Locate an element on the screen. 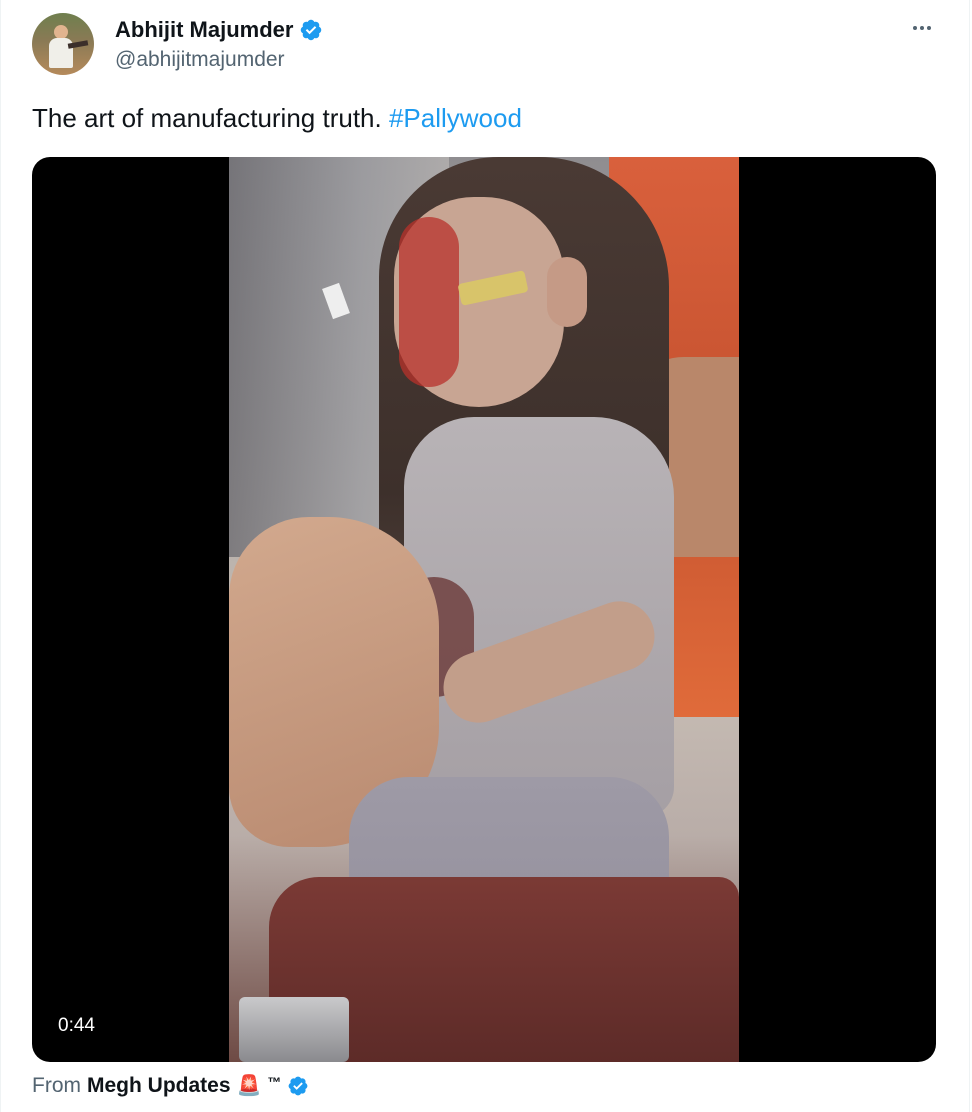 This screenshot has height=1112, width=972. attribution-source-name: Megh Updates is located at coordinates (159, 1086).